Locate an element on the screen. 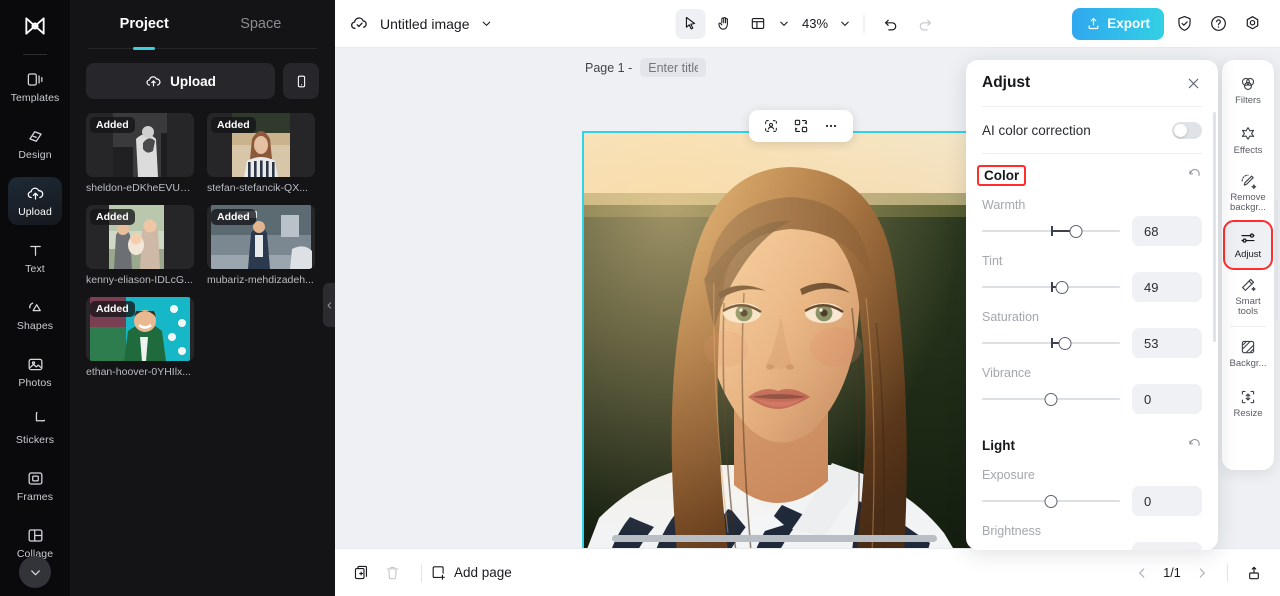 The image size is (1280, 596). sidebar-item-text: Text is located at coordinates (35, 258).